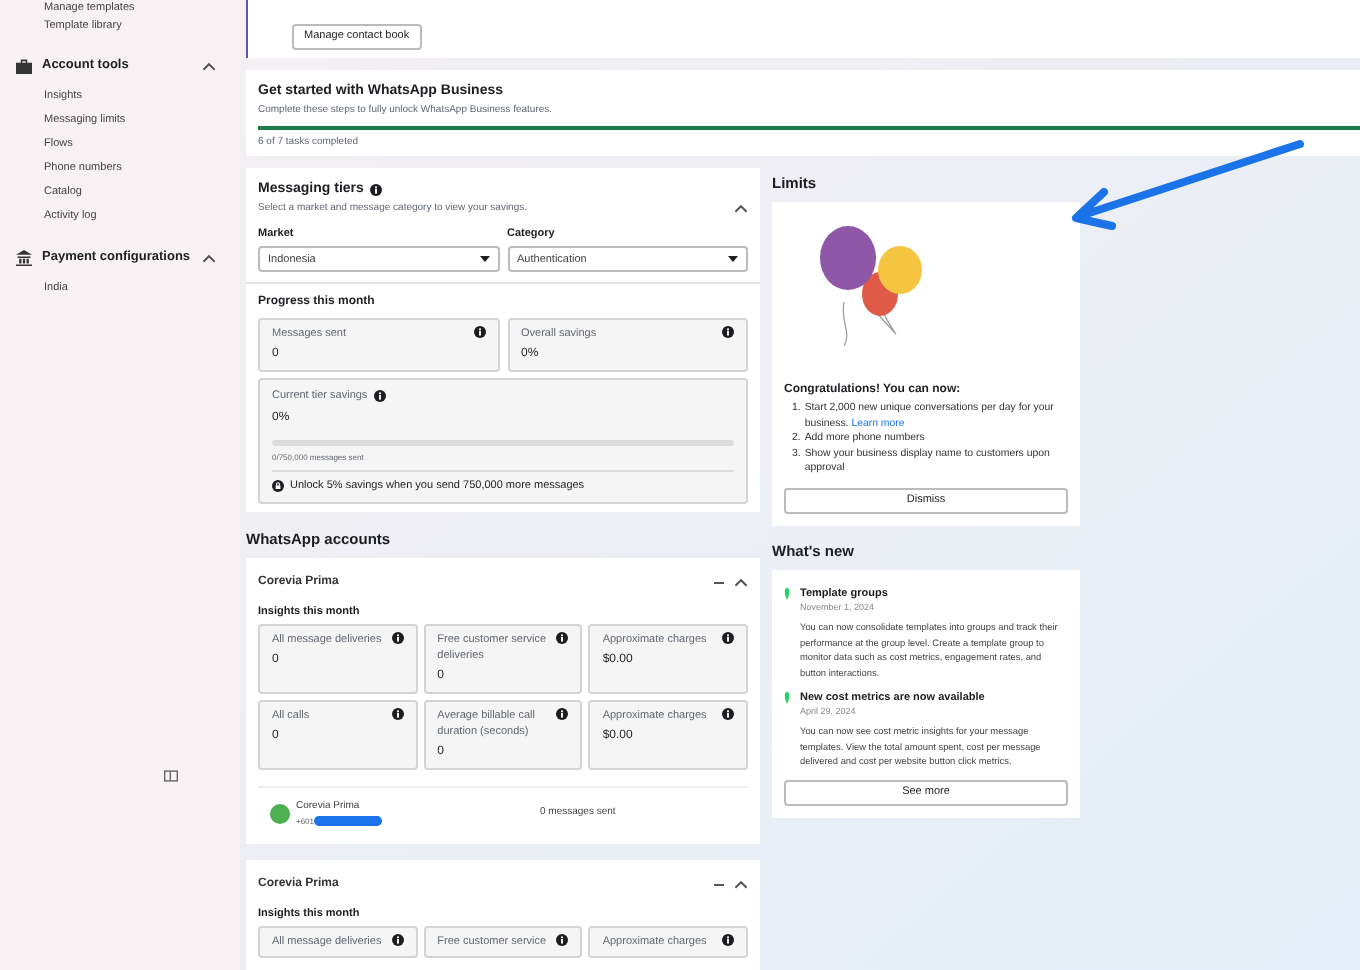 The width and height of the screenshot is (1360, 970). I want to click on lock-icon, so click(278, 485).